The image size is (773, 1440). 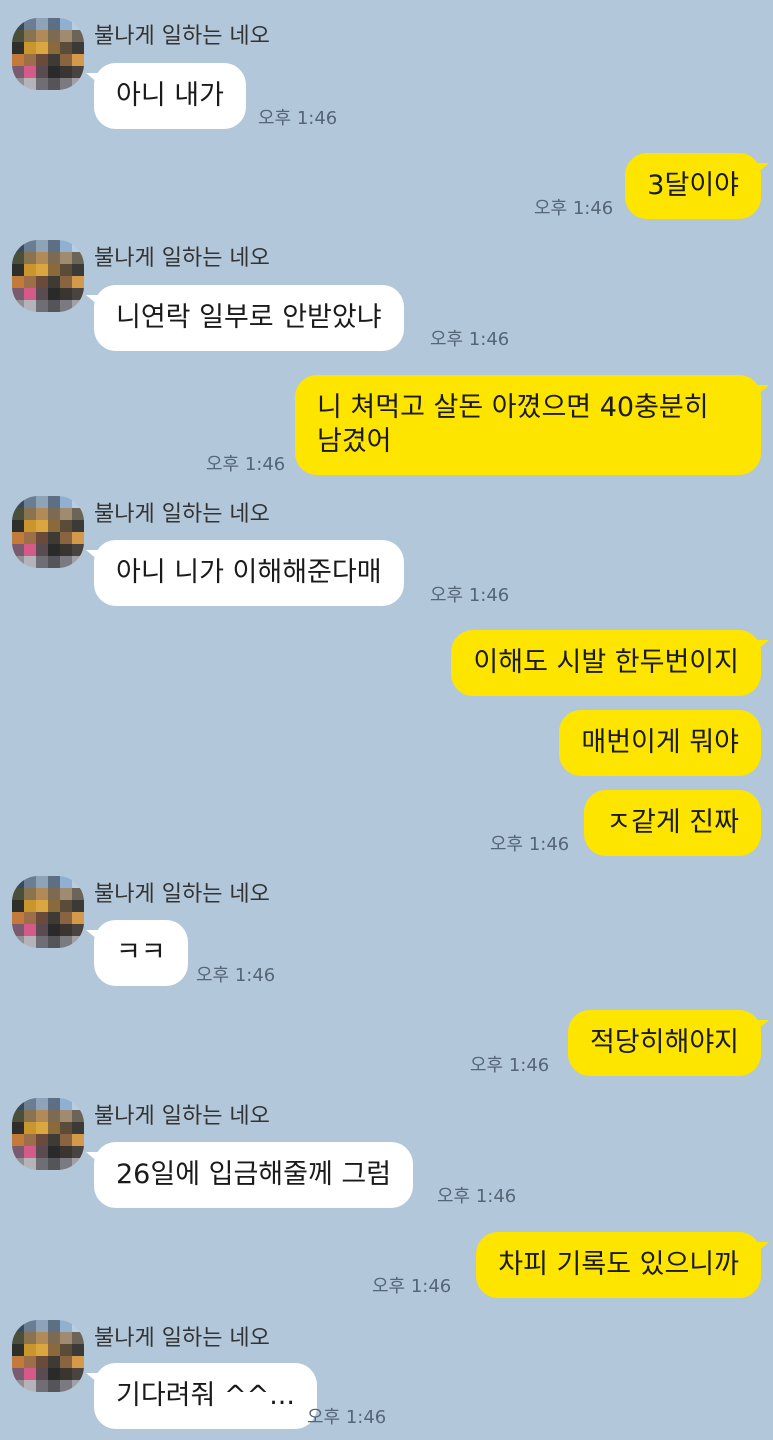 What do you see at coordinates (622, 1265) in the screenshot?
I see `message-bubble-outgoing: 차피 기록도 있으니까` at bounding box center [622, 1265].